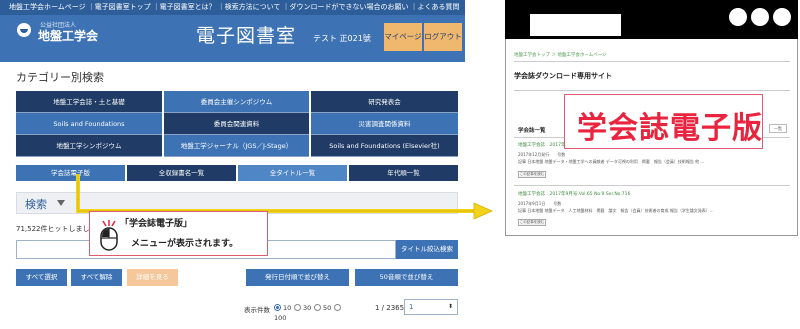 This screenshot has width=800, height=329. What do you see at coordinates (236, 146) in the screenshot?
I see `category-geo-journal: 地盤工学ジャーナル（JGS／J-Stage）` at bounding box center [236, 146].